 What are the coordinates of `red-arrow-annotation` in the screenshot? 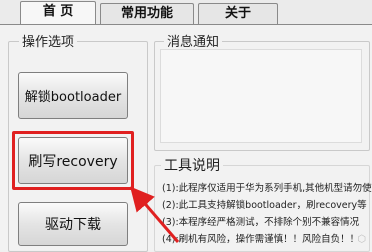 It's located at (155, 214).